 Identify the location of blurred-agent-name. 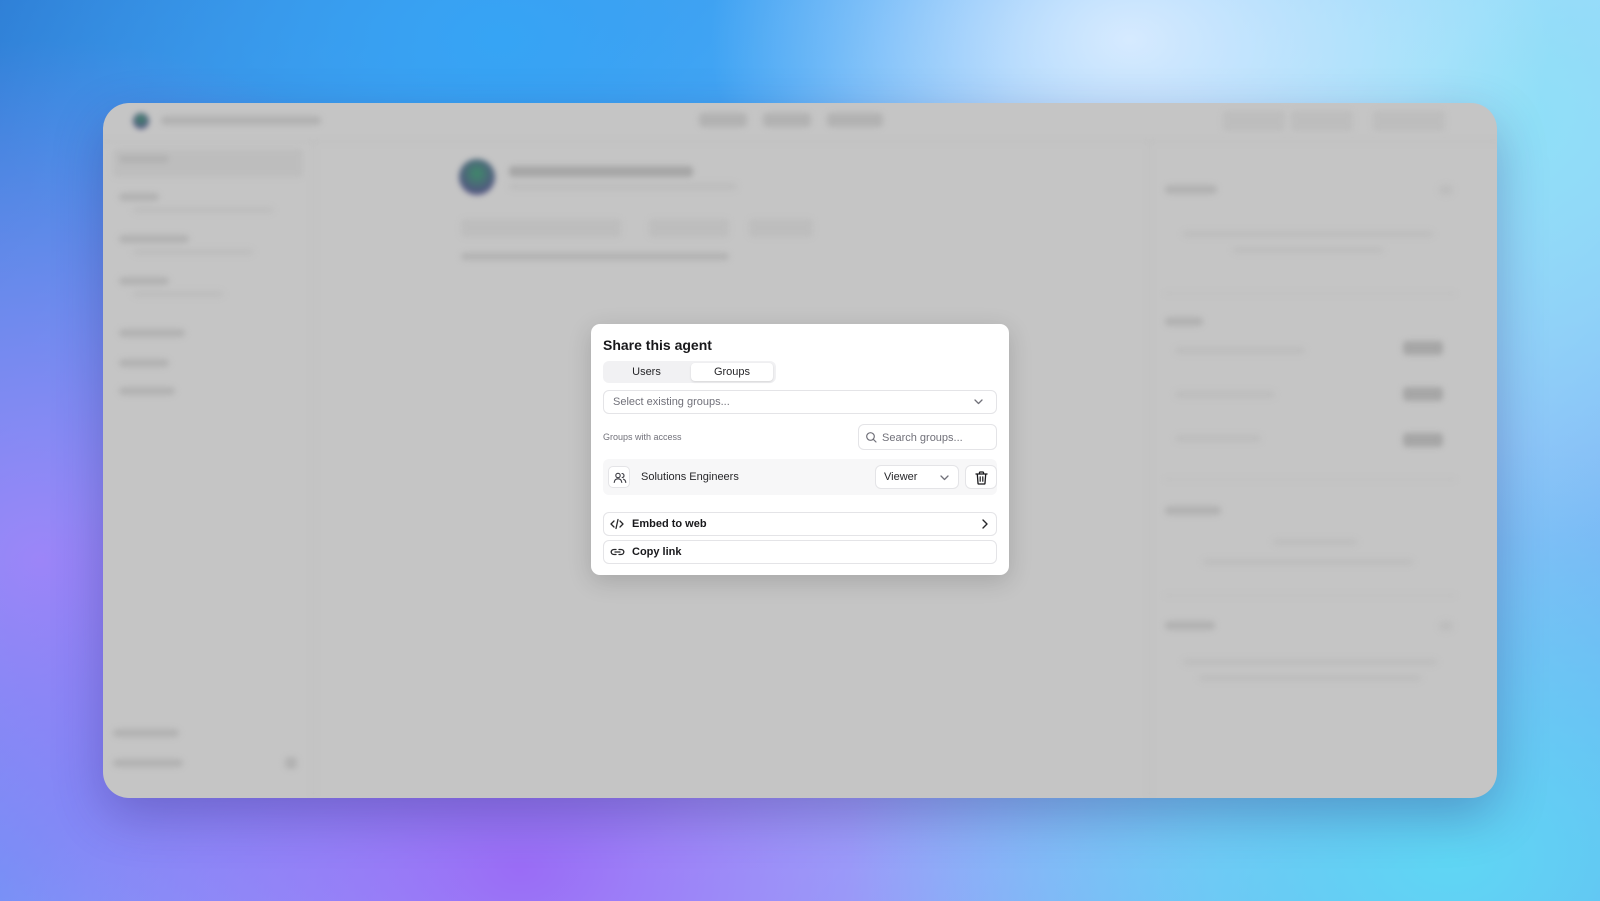
(601, 171).